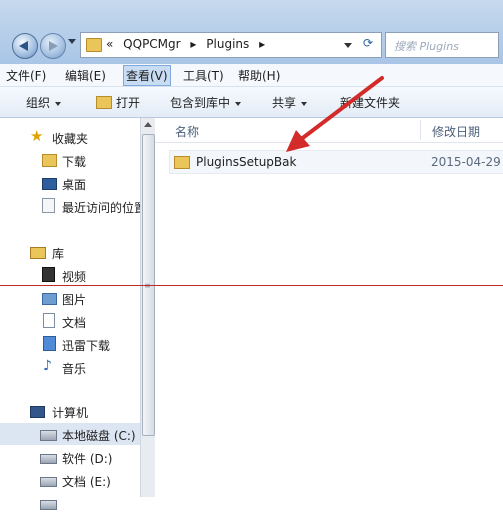 This screenshot has width=503, height=514. Describe the element at coordinates (86, 482) in the screenshot. I see `sidebar-item-label: 文档 (E:)` at that location.